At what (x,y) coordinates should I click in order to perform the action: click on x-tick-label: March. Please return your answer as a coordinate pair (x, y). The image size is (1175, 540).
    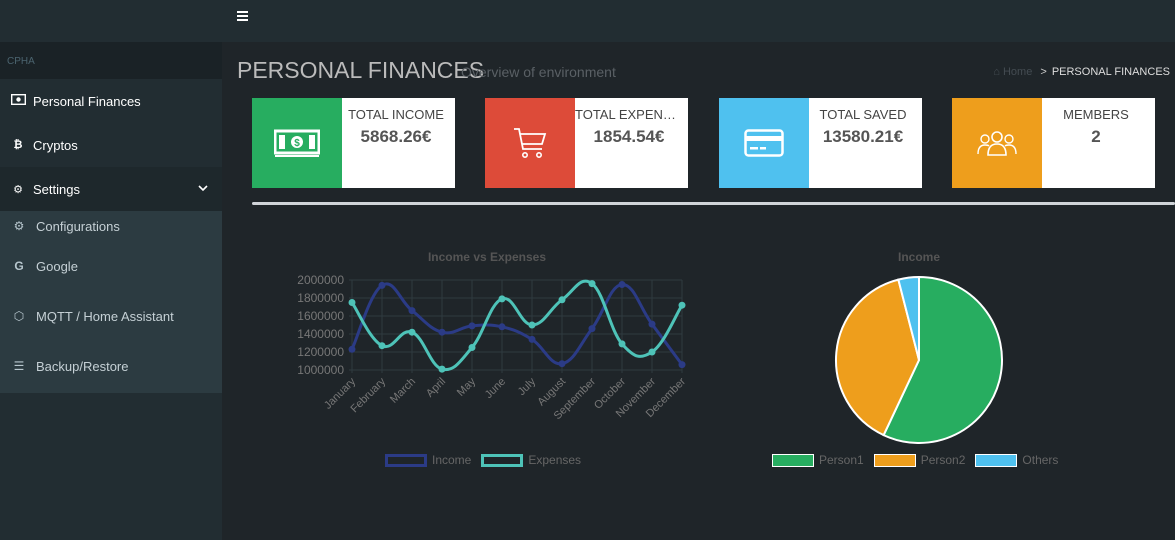
    Looking at the image, I should click on (403, 391).